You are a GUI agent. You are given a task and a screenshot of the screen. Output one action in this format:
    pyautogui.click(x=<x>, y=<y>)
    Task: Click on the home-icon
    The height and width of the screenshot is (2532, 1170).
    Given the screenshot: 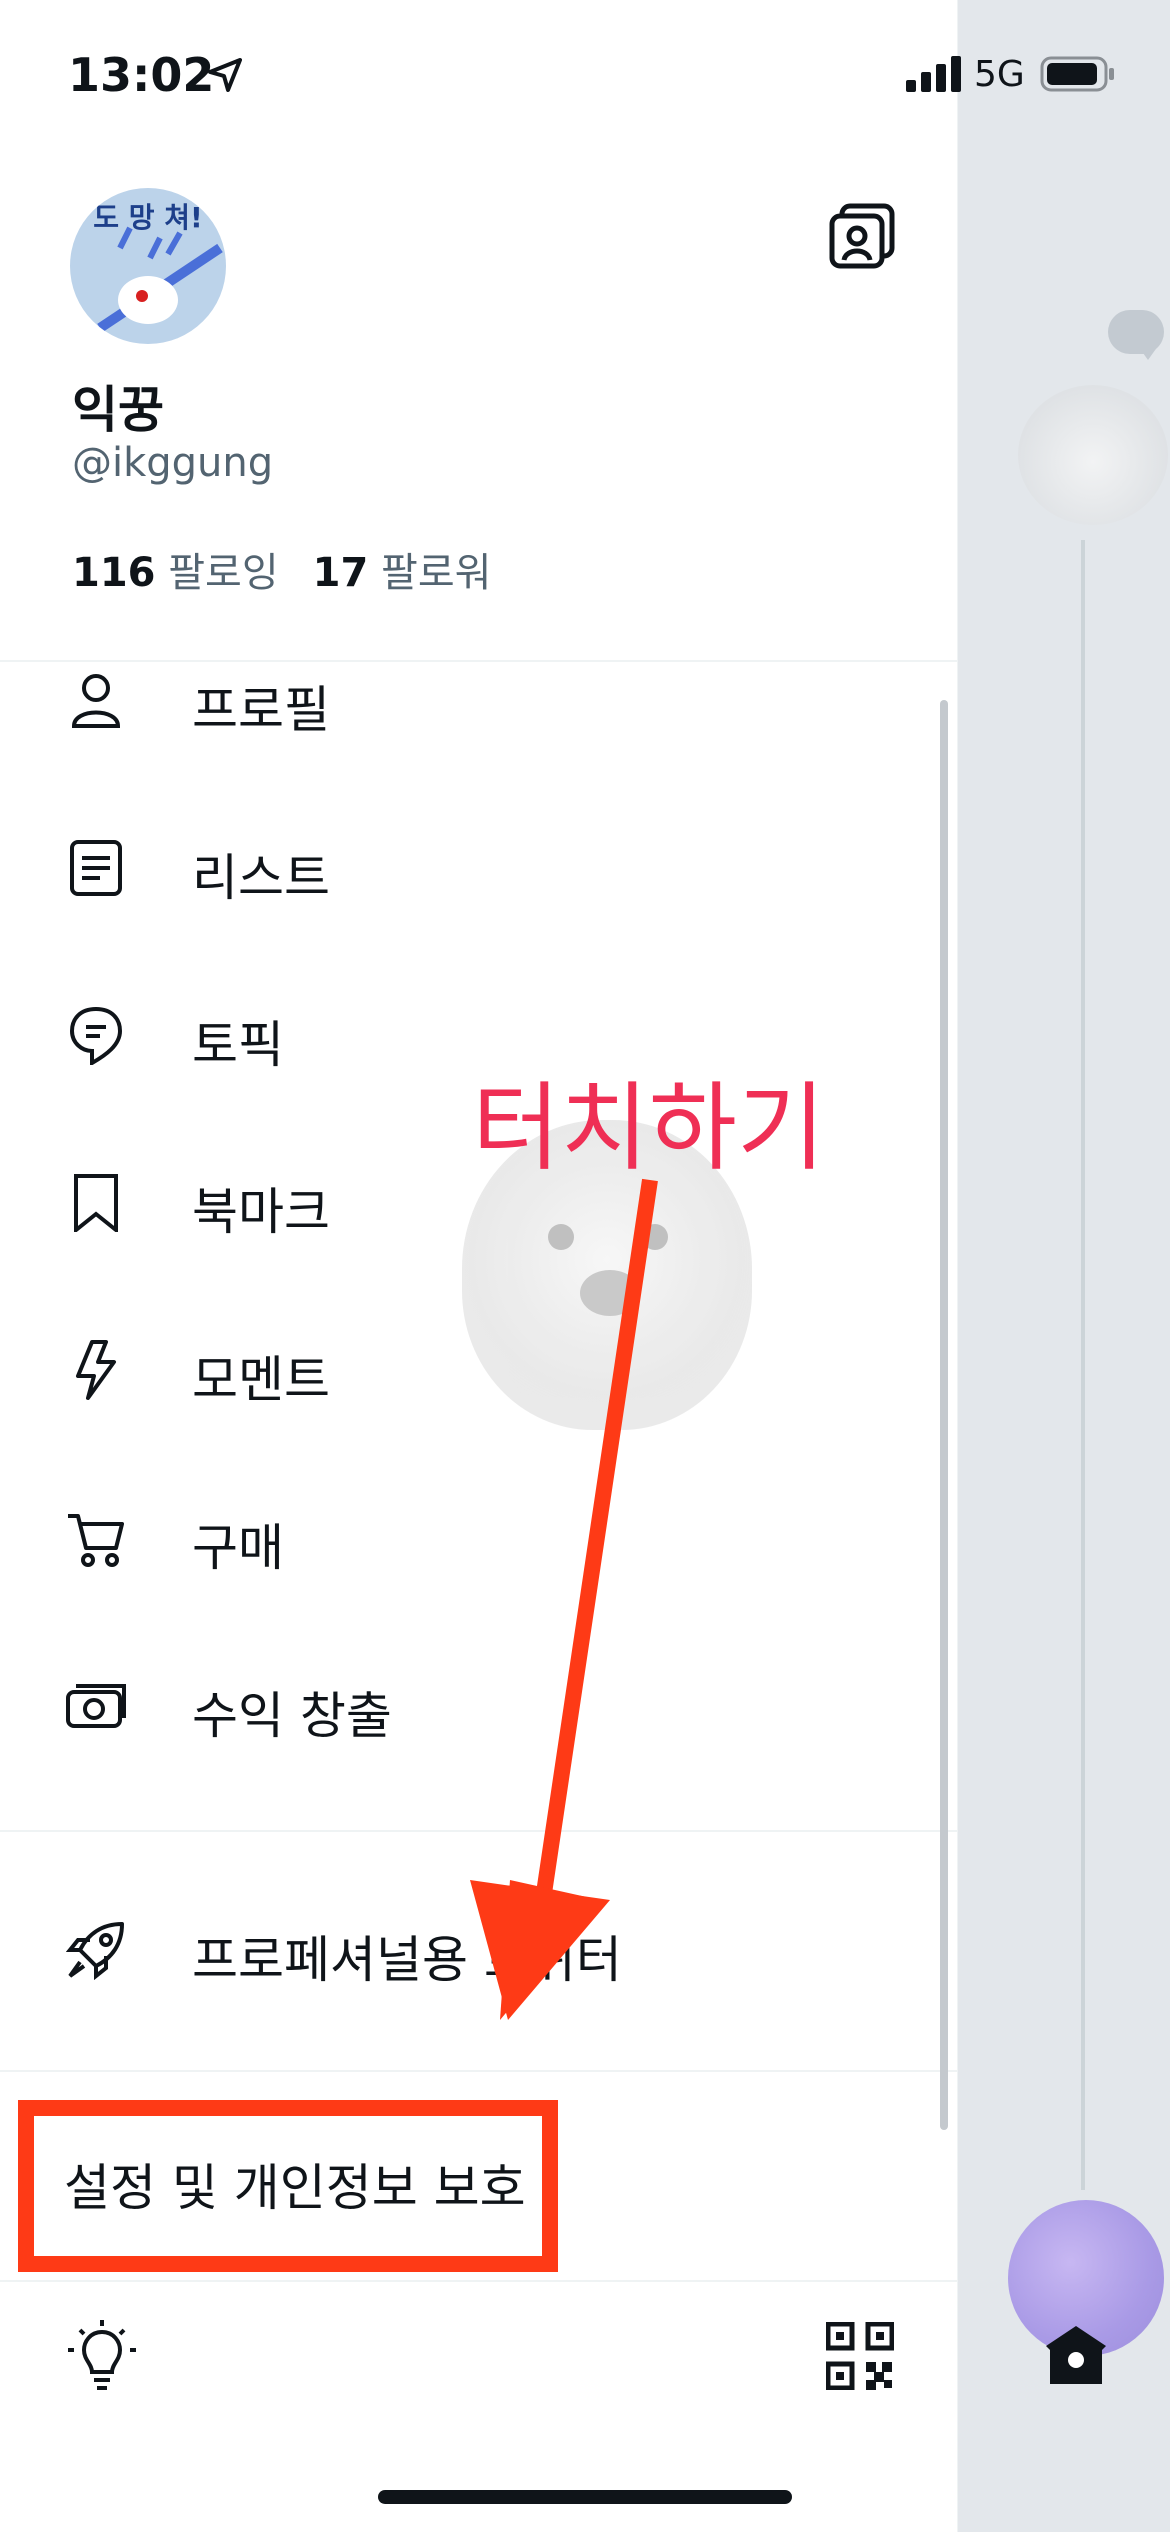 What is the action you would take?
    pyautogui.click(x=1076, y=2356)
    